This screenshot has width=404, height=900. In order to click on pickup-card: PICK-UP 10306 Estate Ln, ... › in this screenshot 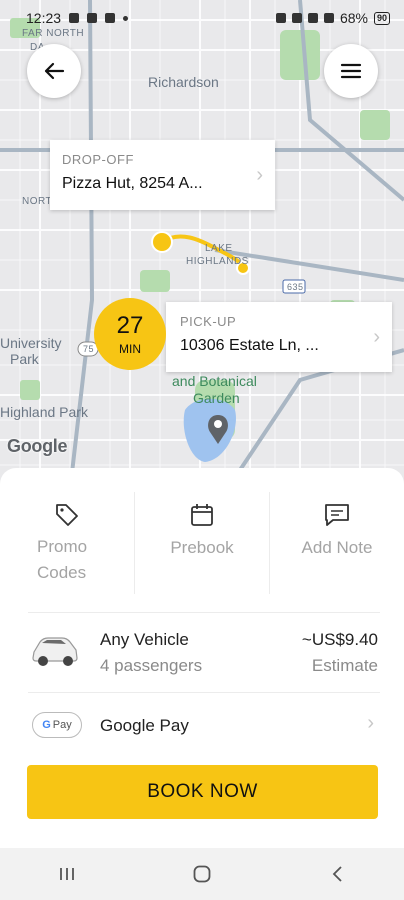, I will do `click(279, 337)`.